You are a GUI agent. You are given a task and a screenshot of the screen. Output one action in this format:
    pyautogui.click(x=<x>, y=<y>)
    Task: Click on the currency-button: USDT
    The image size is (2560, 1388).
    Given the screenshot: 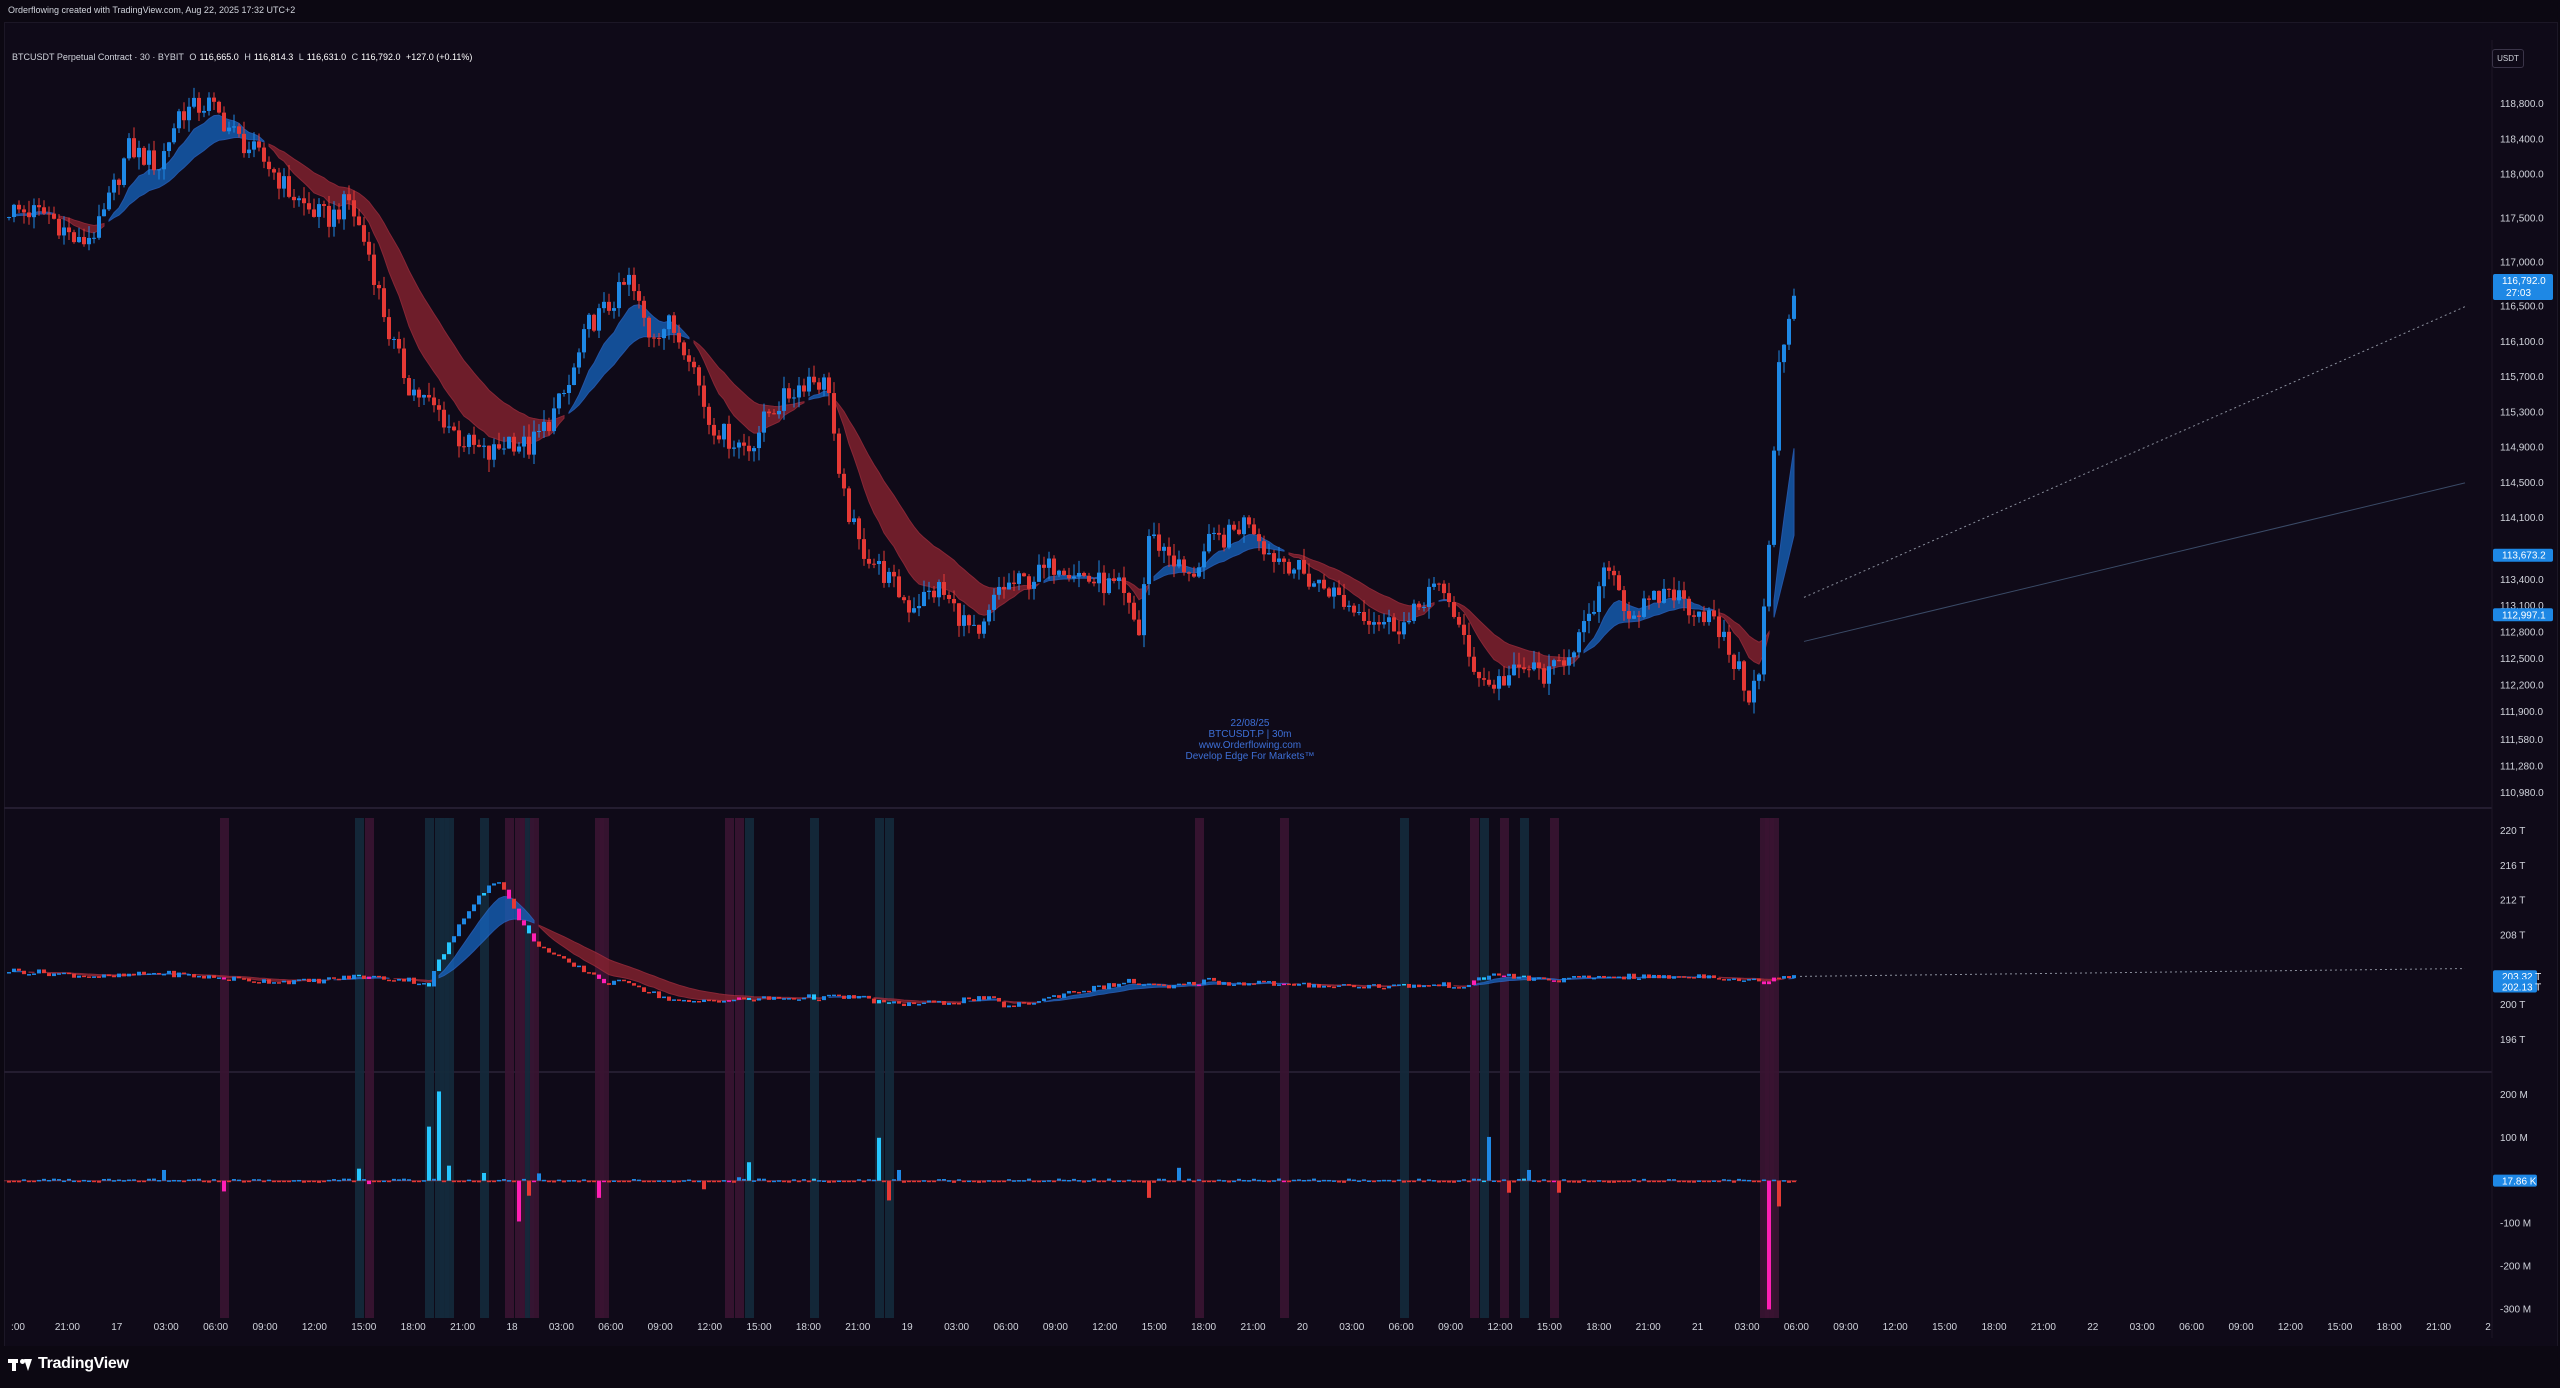 What is the action you would take?
    pyautogui.click(x=2508, y=58)
    